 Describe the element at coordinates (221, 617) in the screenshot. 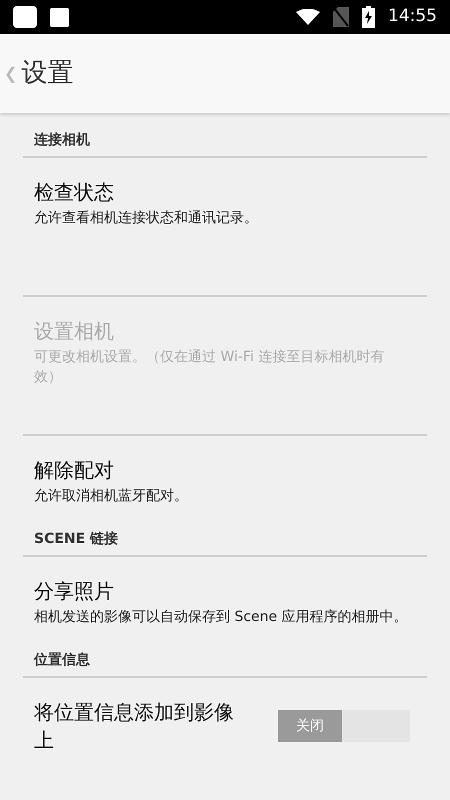

I see `item-description: 相机发送的影像可以自动保存到 Scene 应用程序的相册中。` at that location.